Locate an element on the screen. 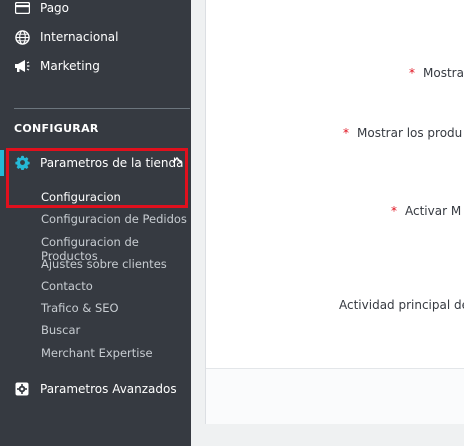 Image resolution: width=464 pixels, height=446 pixels. sidebar-item-label: Marketing is located at coordinates (70, 66).